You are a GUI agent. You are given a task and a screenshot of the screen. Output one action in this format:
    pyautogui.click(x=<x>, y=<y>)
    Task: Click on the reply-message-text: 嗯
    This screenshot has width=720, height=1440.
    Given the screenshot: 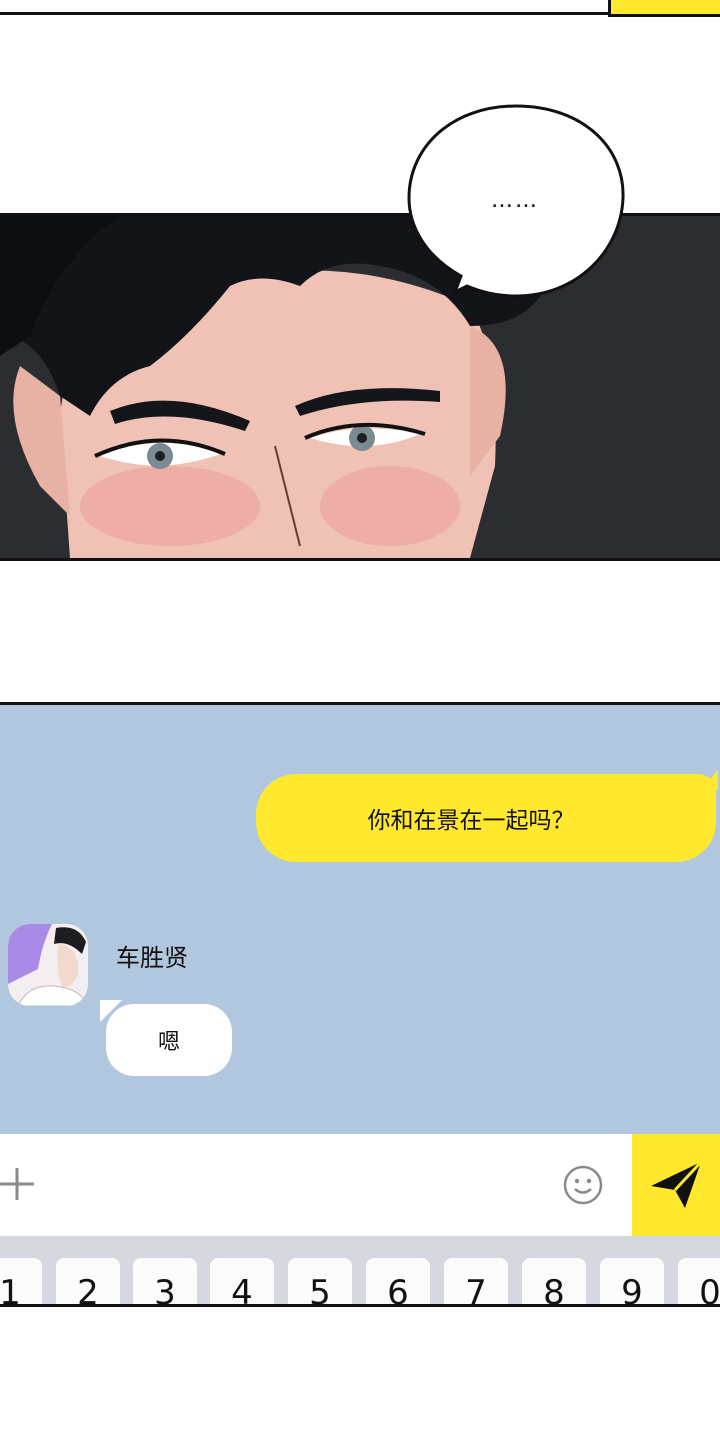 What is the action you would take?
    pyautogui.click(x=168, y=1042)
    